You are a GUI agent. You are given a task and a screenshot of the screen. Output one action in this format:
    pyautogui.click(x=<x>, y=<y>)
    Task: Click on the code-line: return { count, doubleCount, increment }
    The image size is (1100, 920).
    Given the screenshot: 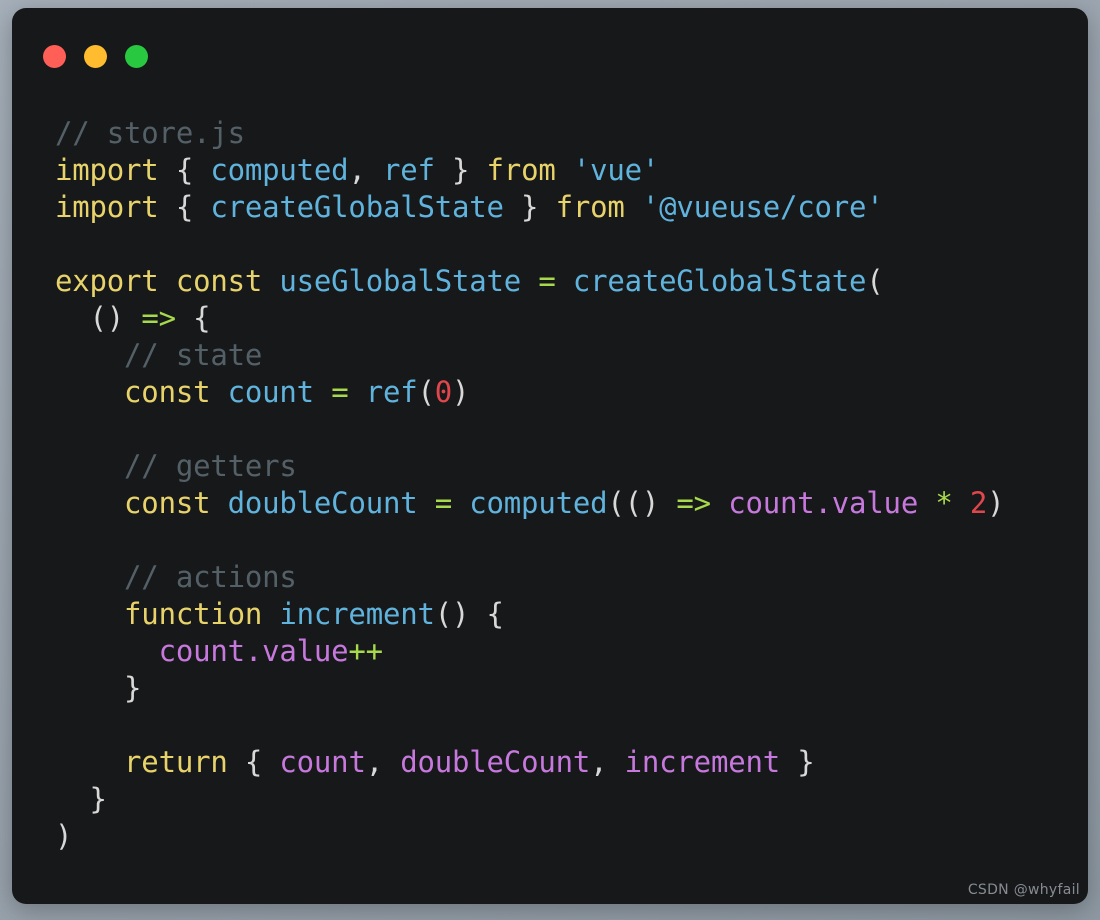 What is the action you would take?
    pyautogui.click(x=571, y=762)
    